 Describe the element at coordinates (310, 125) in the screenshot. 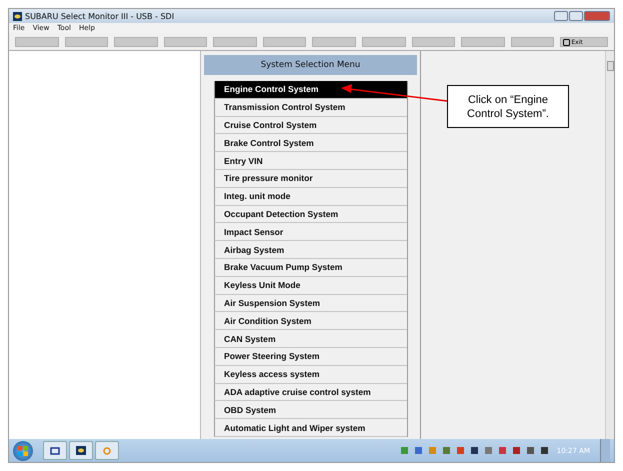

I see `system-menu-item: Cruise Control System` at that location.